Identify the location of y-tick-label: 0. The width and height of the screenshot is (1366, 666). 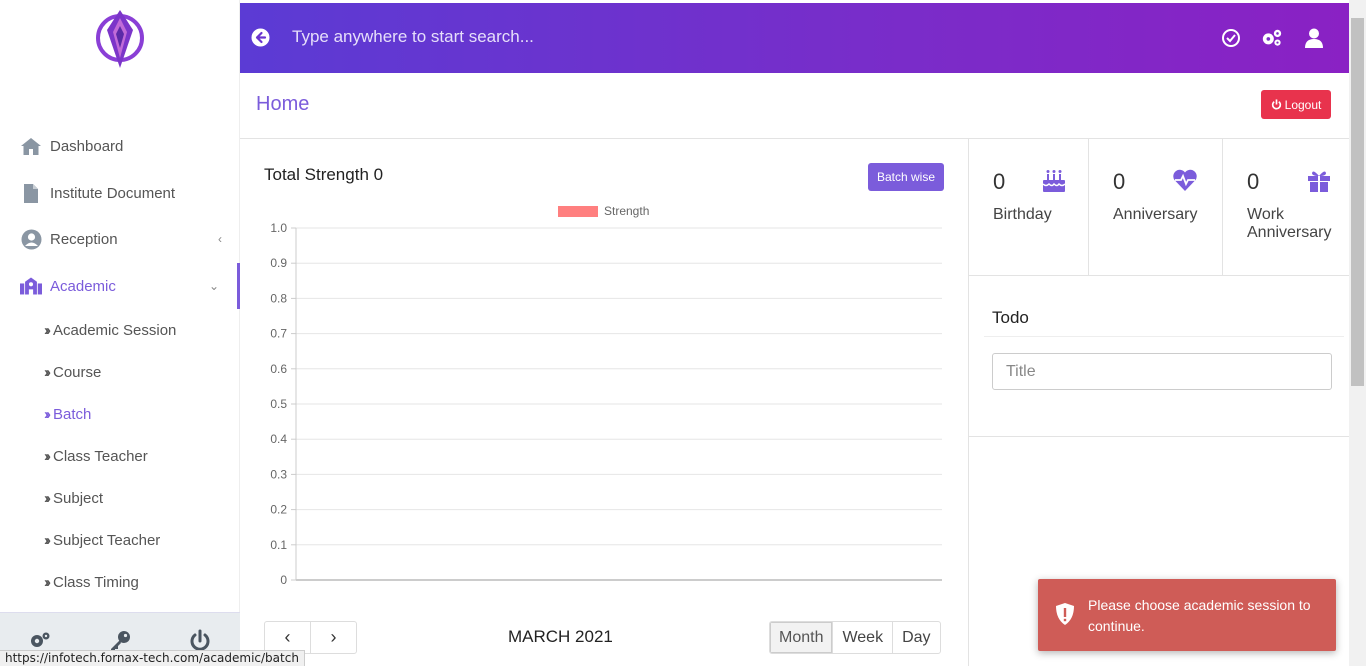
(283, 580).